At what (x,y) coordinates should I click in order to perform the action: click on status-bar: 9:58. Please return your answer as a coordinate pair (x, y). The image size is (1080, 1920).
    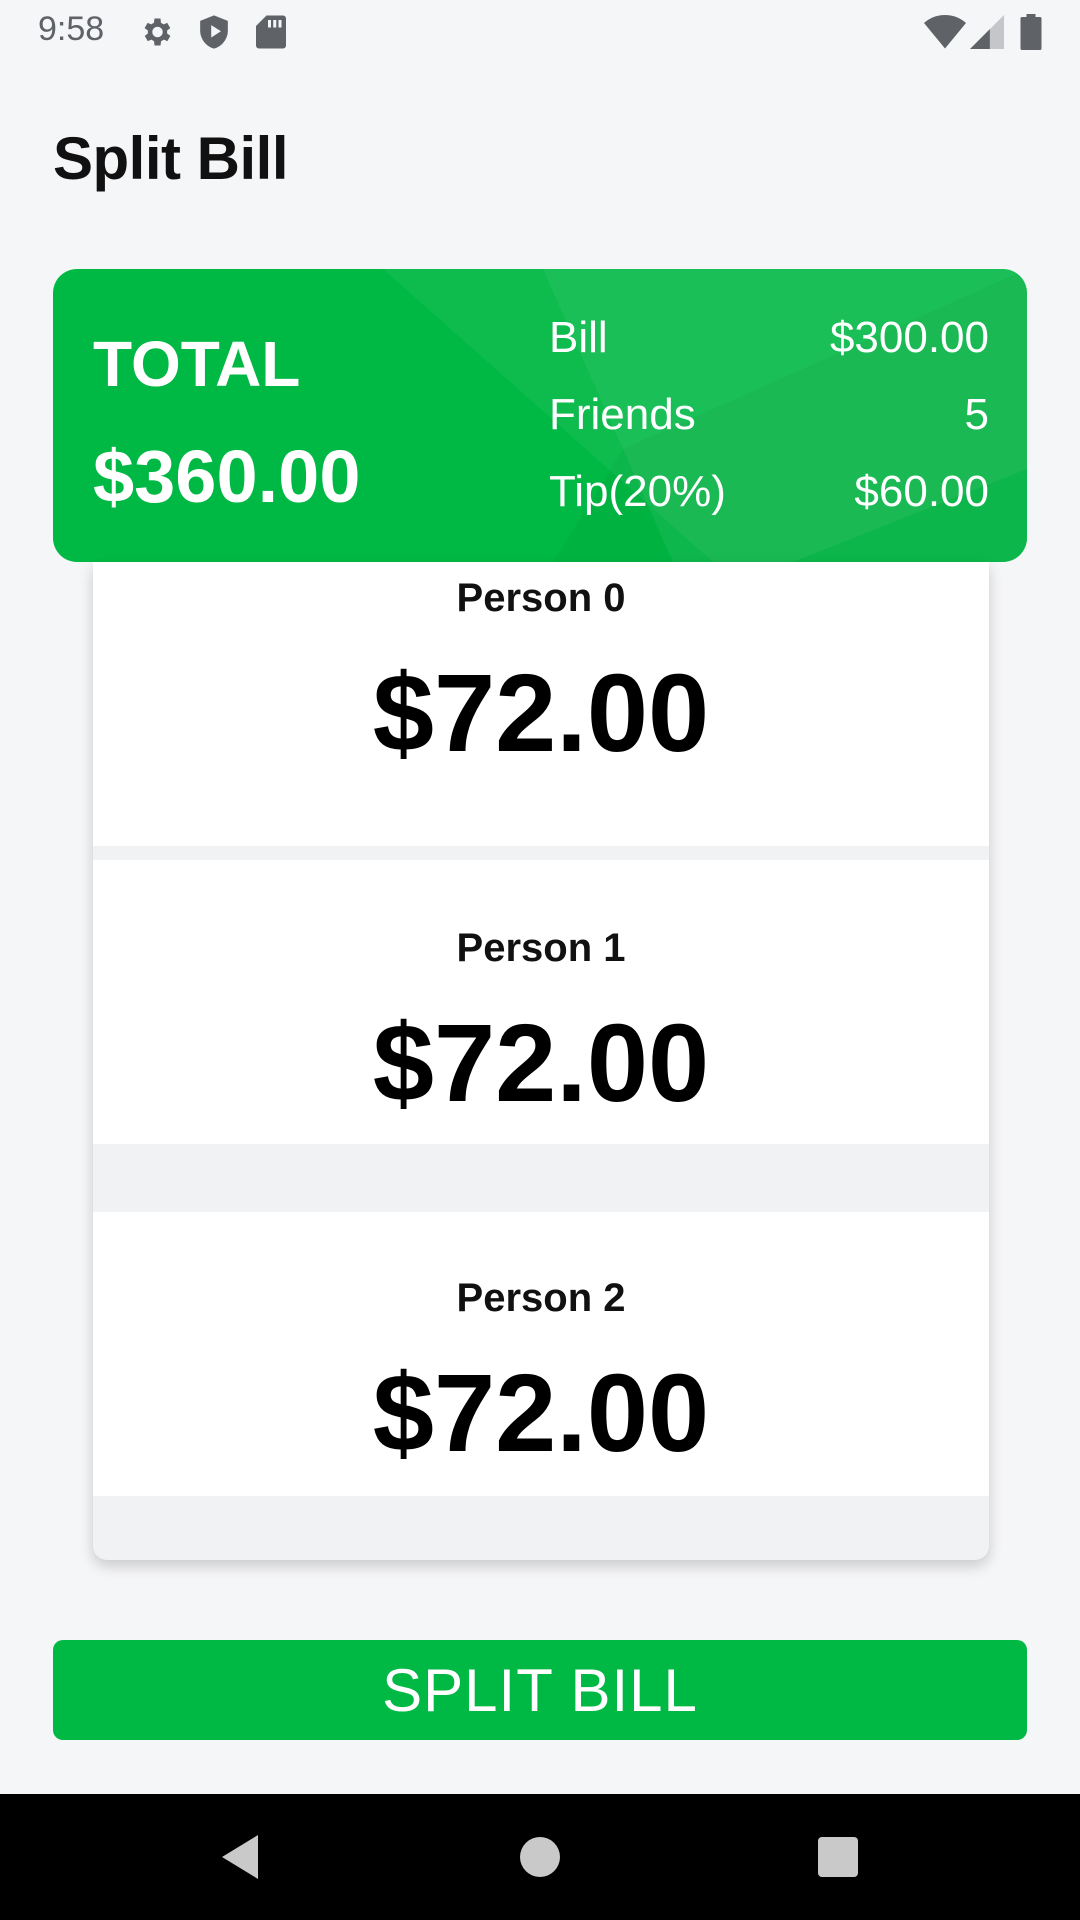
    Looking at the image, I should click on (540, 32).